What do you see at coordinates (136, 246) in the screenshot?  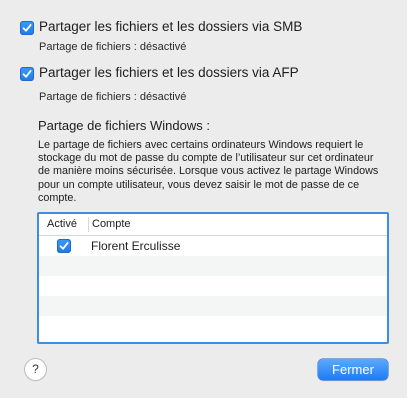 I see `account-name: Florent Erculisse` at bounding box center [136, 246].